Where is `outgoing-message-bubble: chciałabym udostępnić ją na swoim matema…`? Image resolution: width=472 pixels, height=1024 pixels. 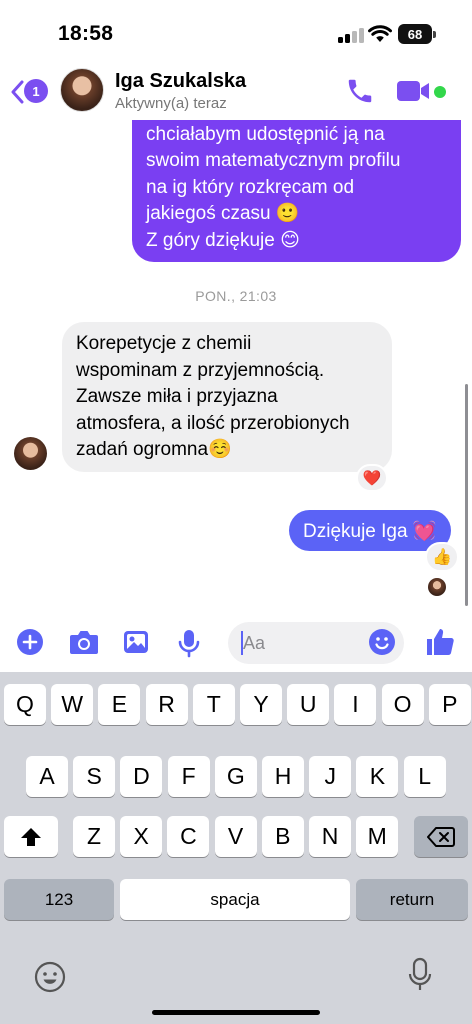
outgoing-message-bubble: chciałabym udostępnić ją na swoim matema… is located at coordinates (296, 191).